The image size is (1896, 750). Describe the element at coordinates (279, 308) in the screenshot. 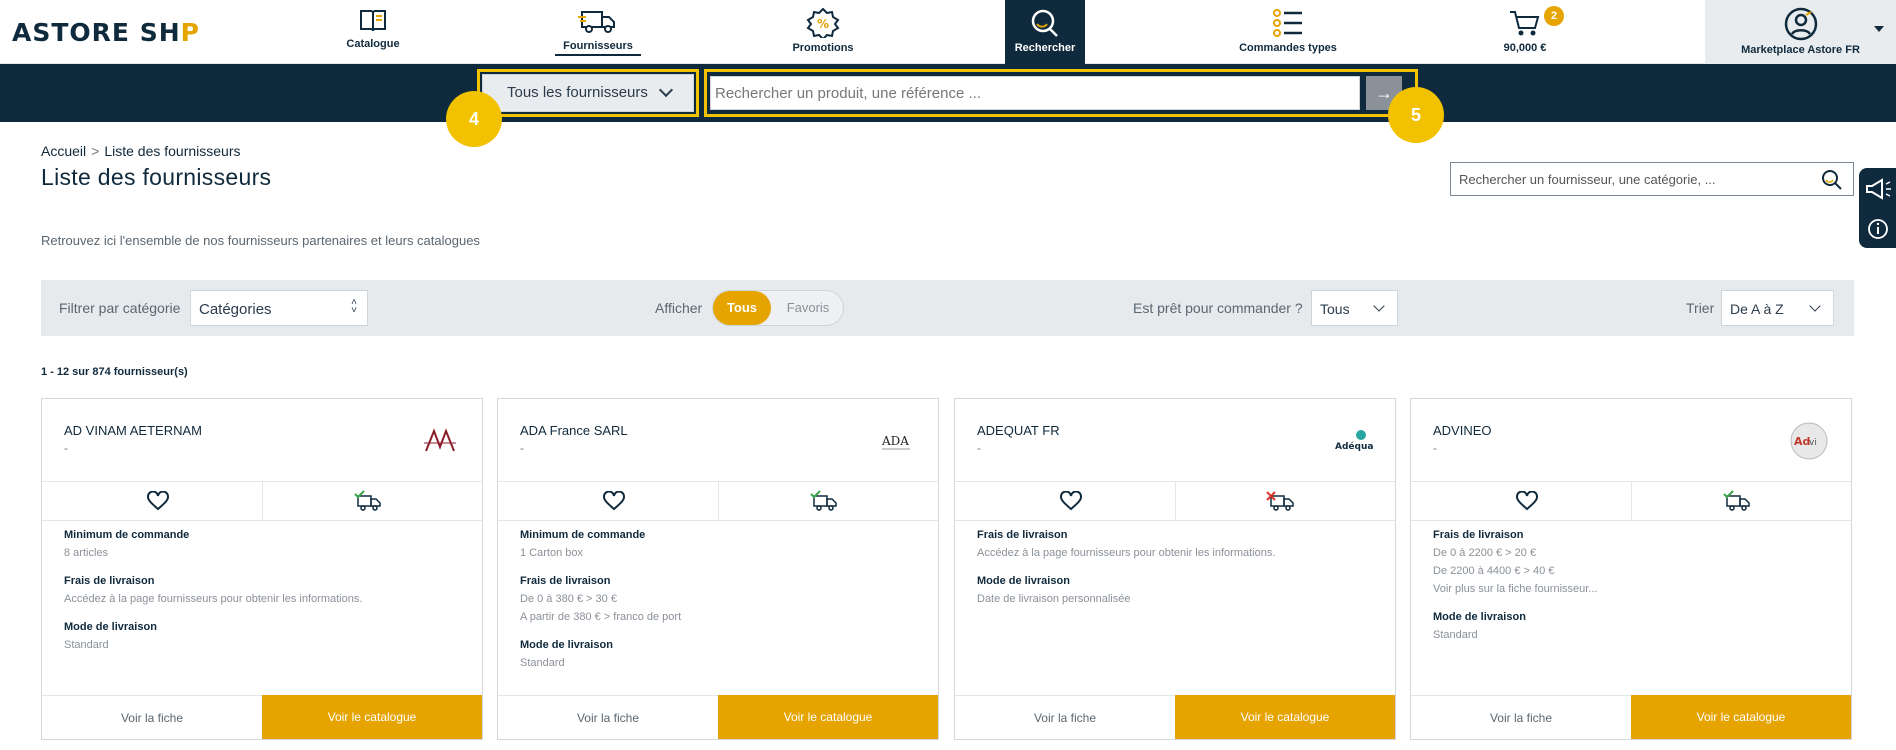

I see `category-select: Catégories ˄ ˅` at that location.